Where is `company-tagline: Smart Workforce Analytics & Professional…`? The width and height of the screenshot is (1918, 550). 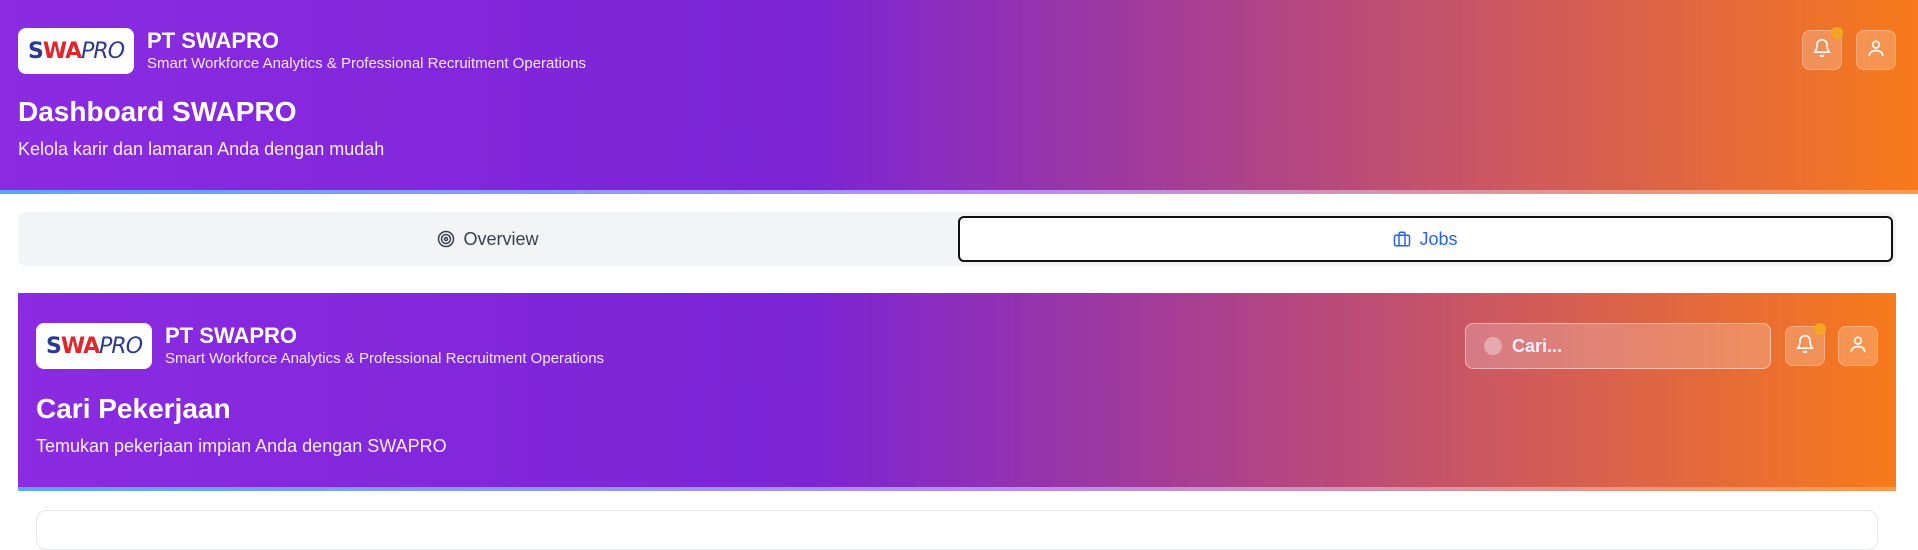
company-tagline: Smart Workforce Analytics & Professional… is located at coordinates (367, 63).